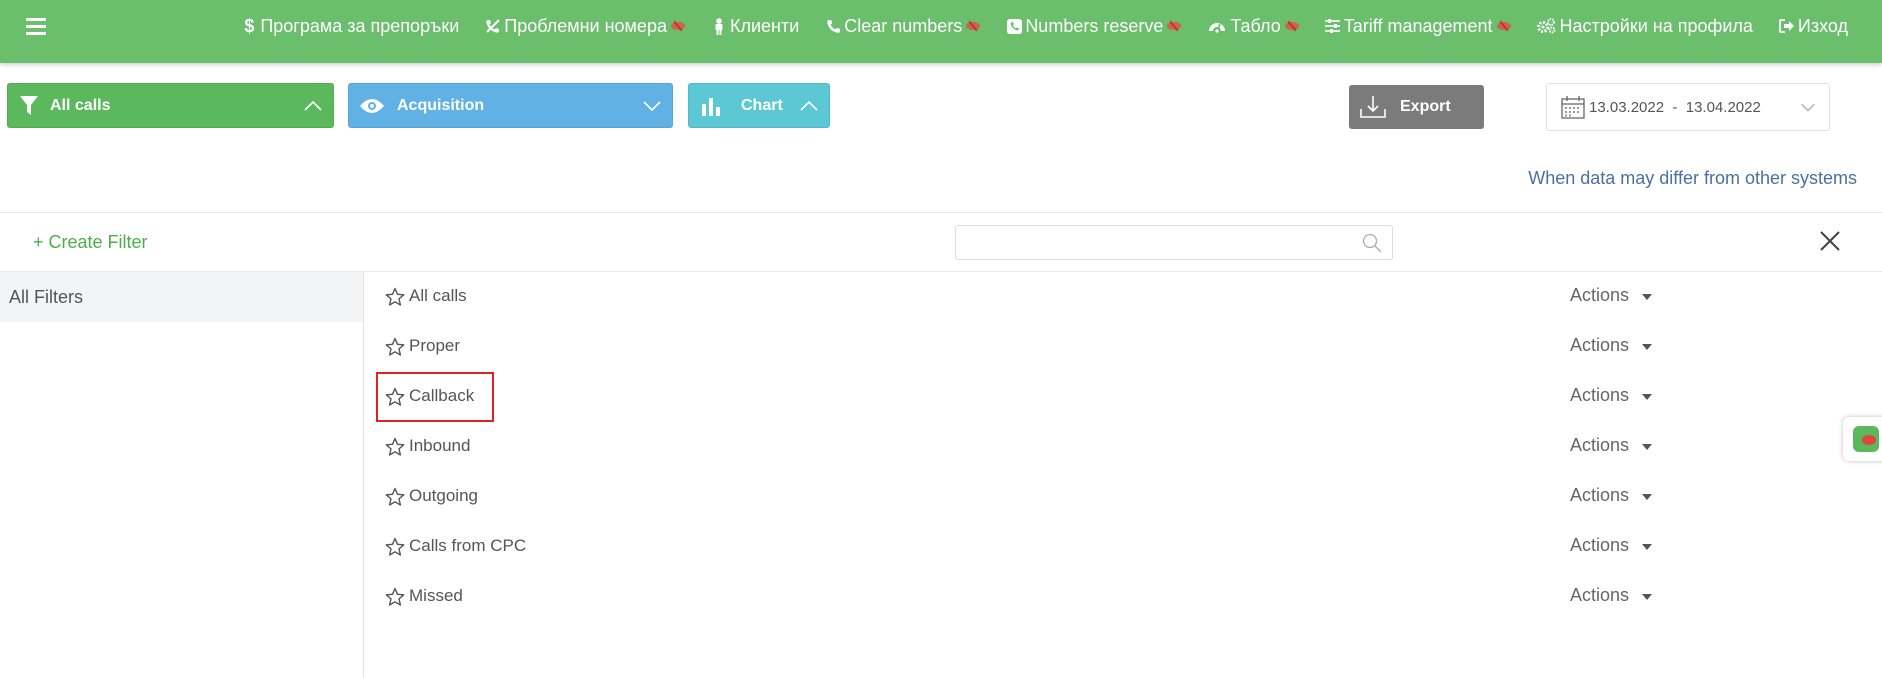 The image size is (1882, 678). I want to click on filters-sidebar: All Filters, so click(182, 475).